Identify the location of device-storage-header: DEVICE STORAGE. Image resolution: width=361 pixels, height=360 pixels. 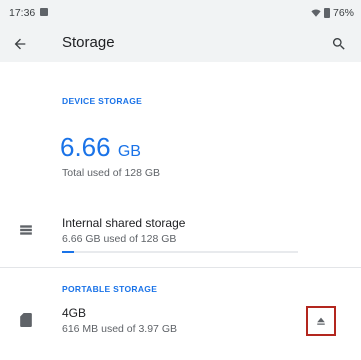
(102, 101).